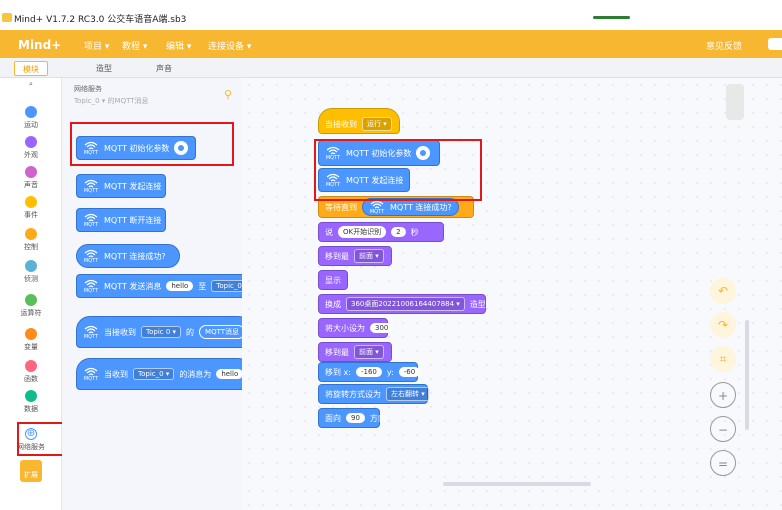 This screenshot has height=510, width=782. I want to click on x-input: -160, so click(368, 372).